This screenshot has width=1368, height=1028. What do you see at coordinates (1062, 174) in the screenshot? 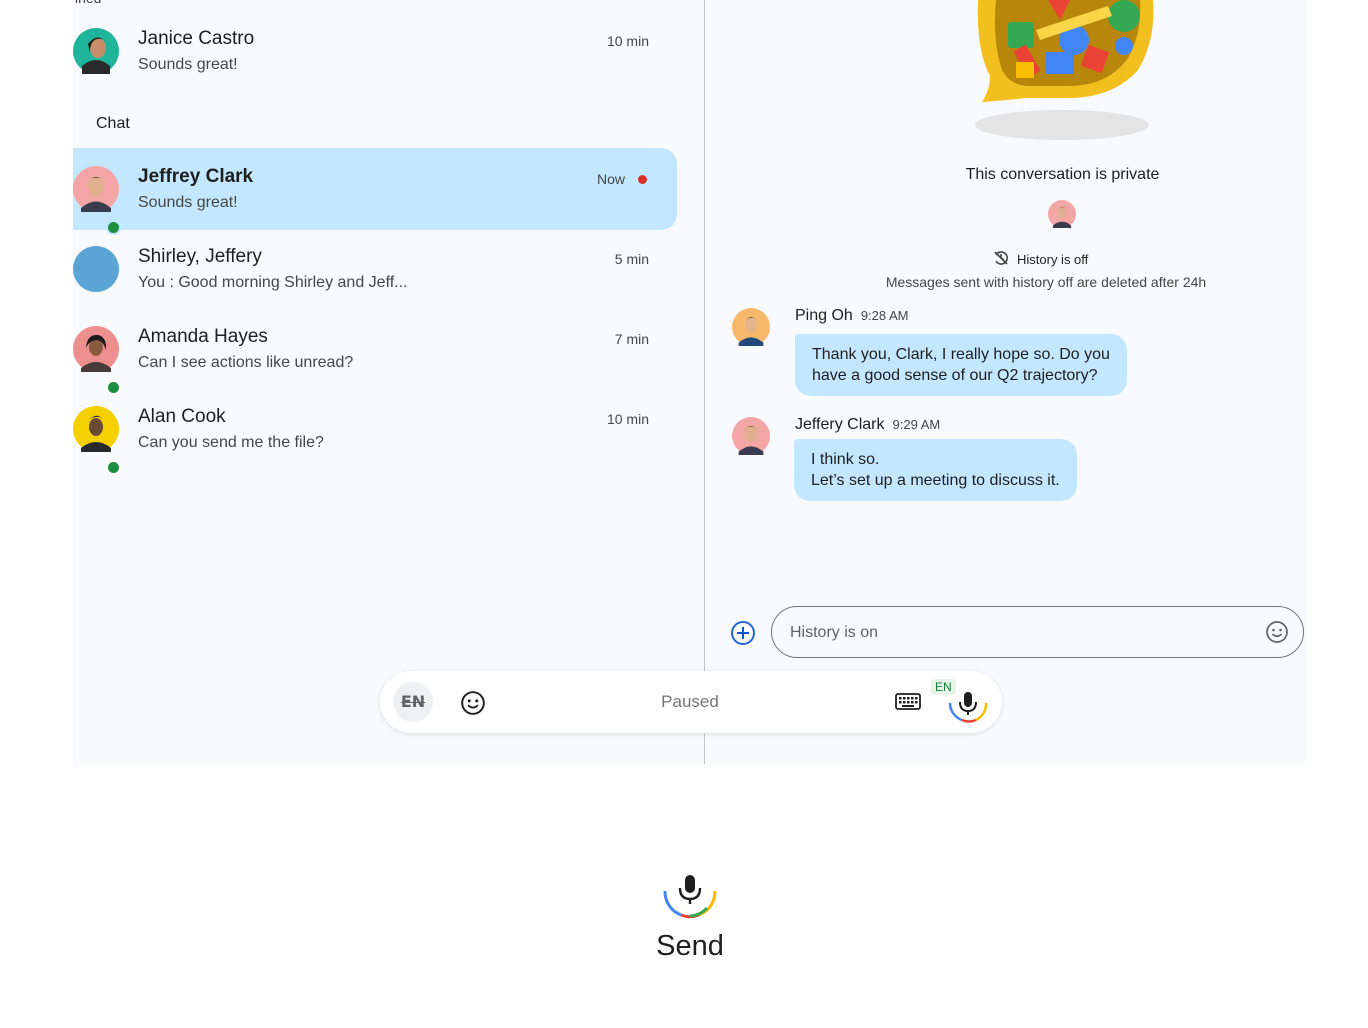
I see `private-conversation-title: This conversation is private` at bounding box center [1062, 174].